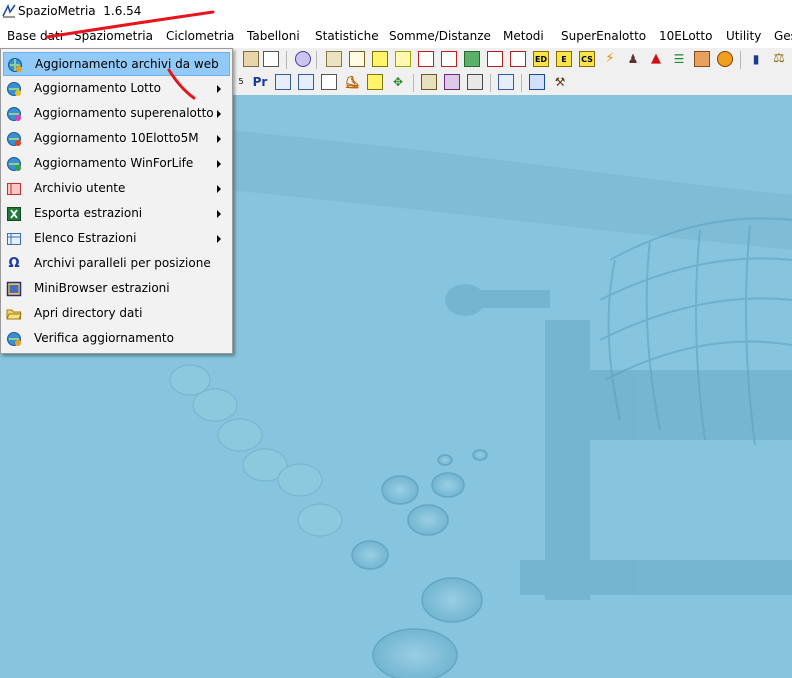 This screenshot has width=792, height=678. What do you see at coordinates (303, 59) in the screenshot?
I see `triangle-circle-icon` at bounding box center [303, 59].